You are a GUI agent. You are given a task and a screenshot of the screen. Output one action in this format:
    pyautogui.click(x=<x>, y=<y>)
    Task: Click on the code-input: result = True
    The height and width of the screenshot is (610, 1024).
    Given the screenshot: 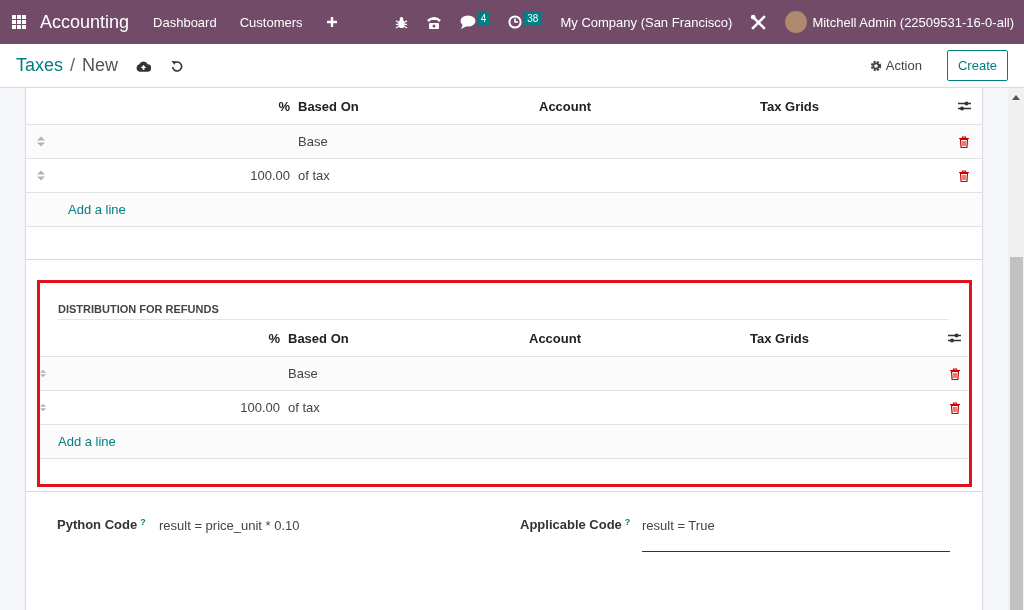 What is the action you would take?
    pyautogui.click(x=796, y=535)
    